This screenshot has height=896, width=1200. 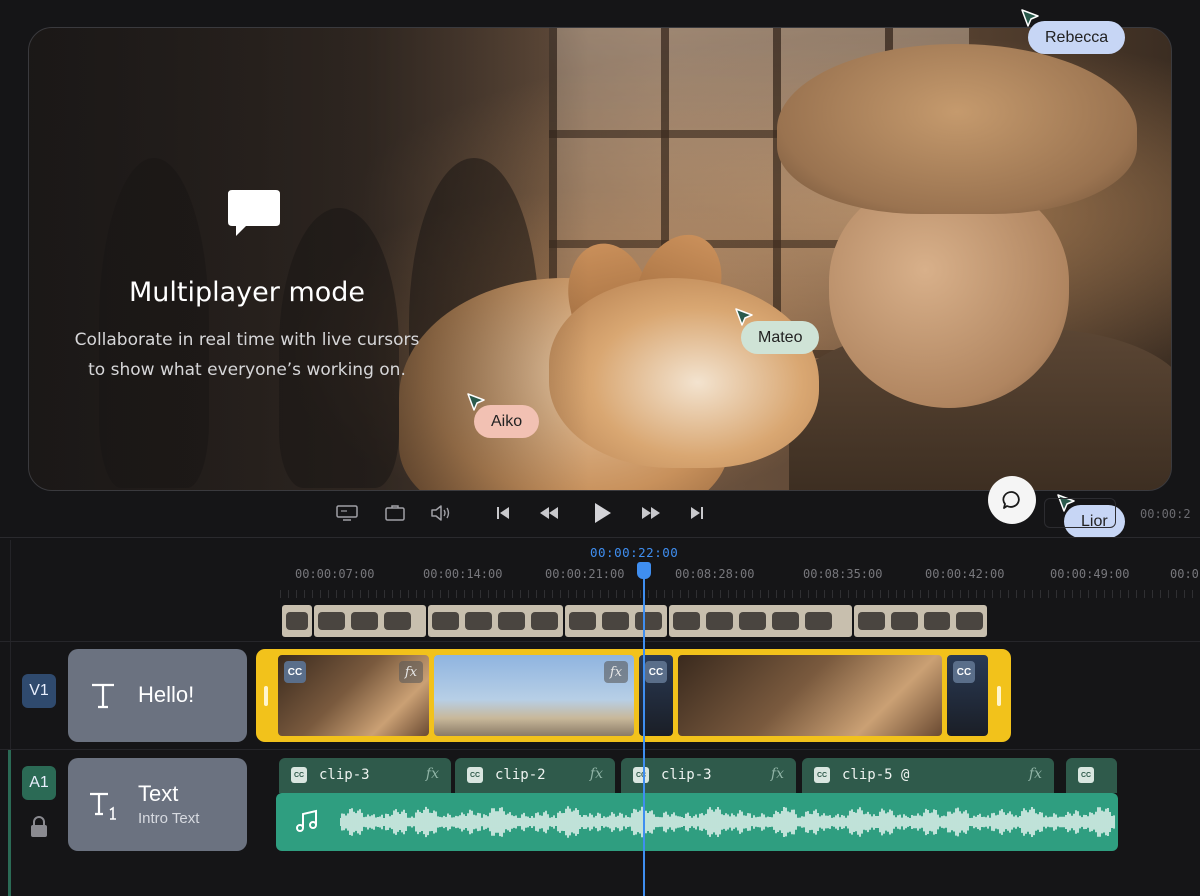 What do you see at coordinates (247, 370) in the screenshot?
I see `promo-subtitle-line: to show what everyone’s working on.` at bounding box center [247, 370].